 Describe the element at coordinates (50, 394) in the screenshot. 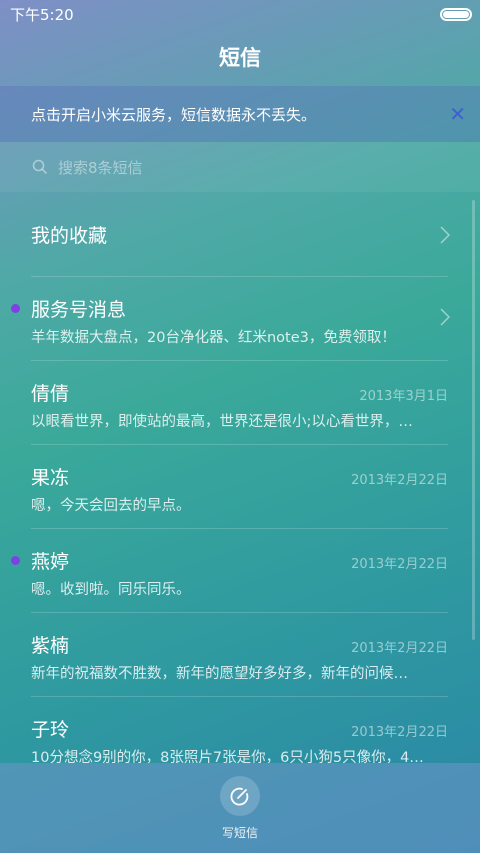

I see `conversation-name: 倩倩` at that location.